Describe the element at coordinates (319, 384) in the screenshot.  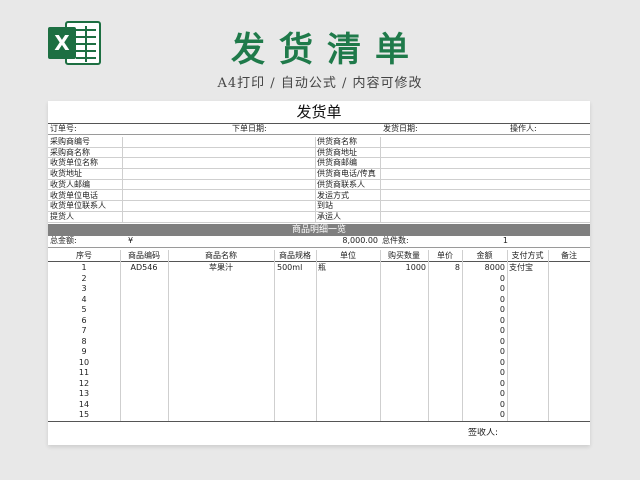
I see `table-row: 12 0` at that location.